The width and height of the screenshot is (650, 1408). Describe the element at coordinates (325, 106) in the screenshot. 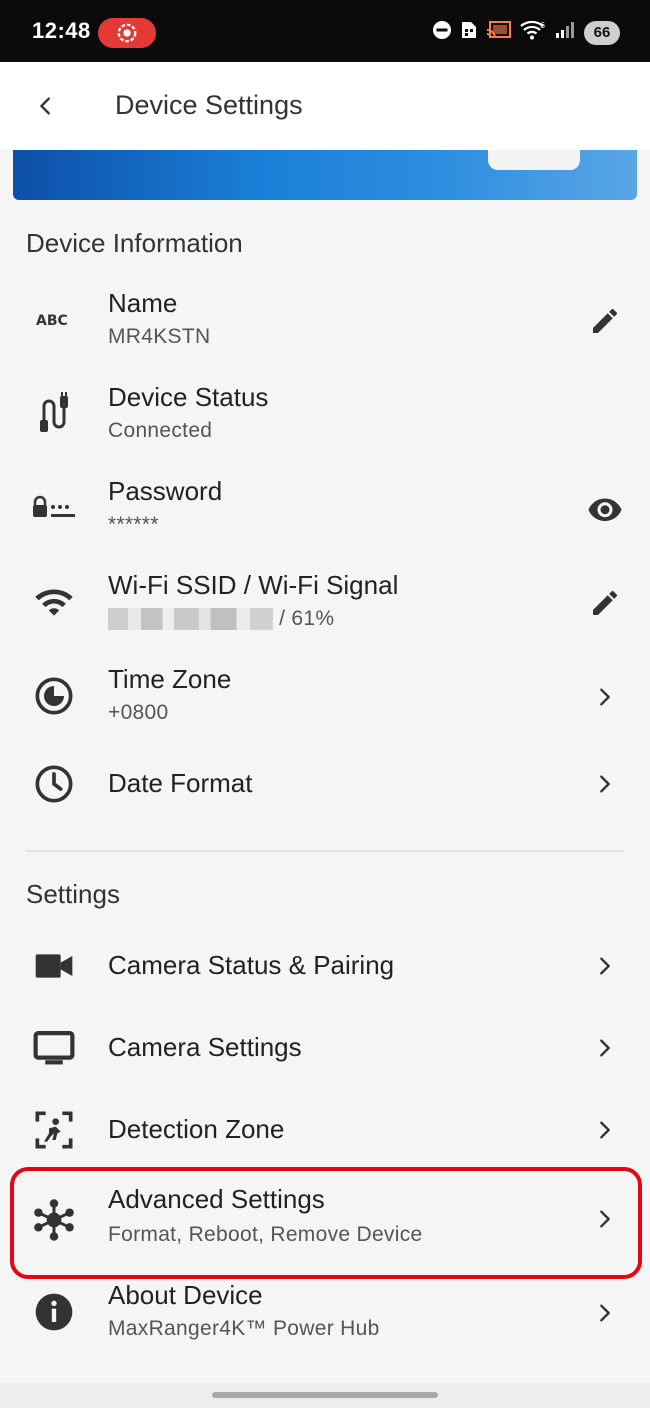

I see `app-bar: Device Settings` at that location.